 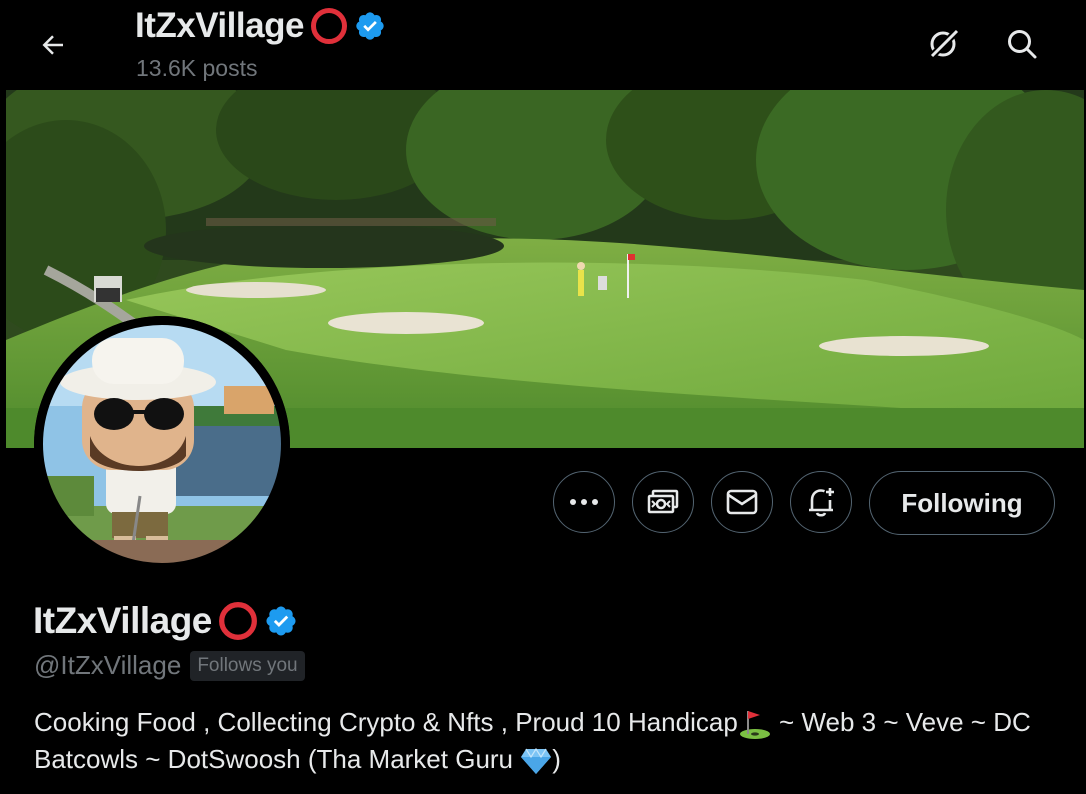 I want to click on more-dots-icon, so click(x=584, y=502).